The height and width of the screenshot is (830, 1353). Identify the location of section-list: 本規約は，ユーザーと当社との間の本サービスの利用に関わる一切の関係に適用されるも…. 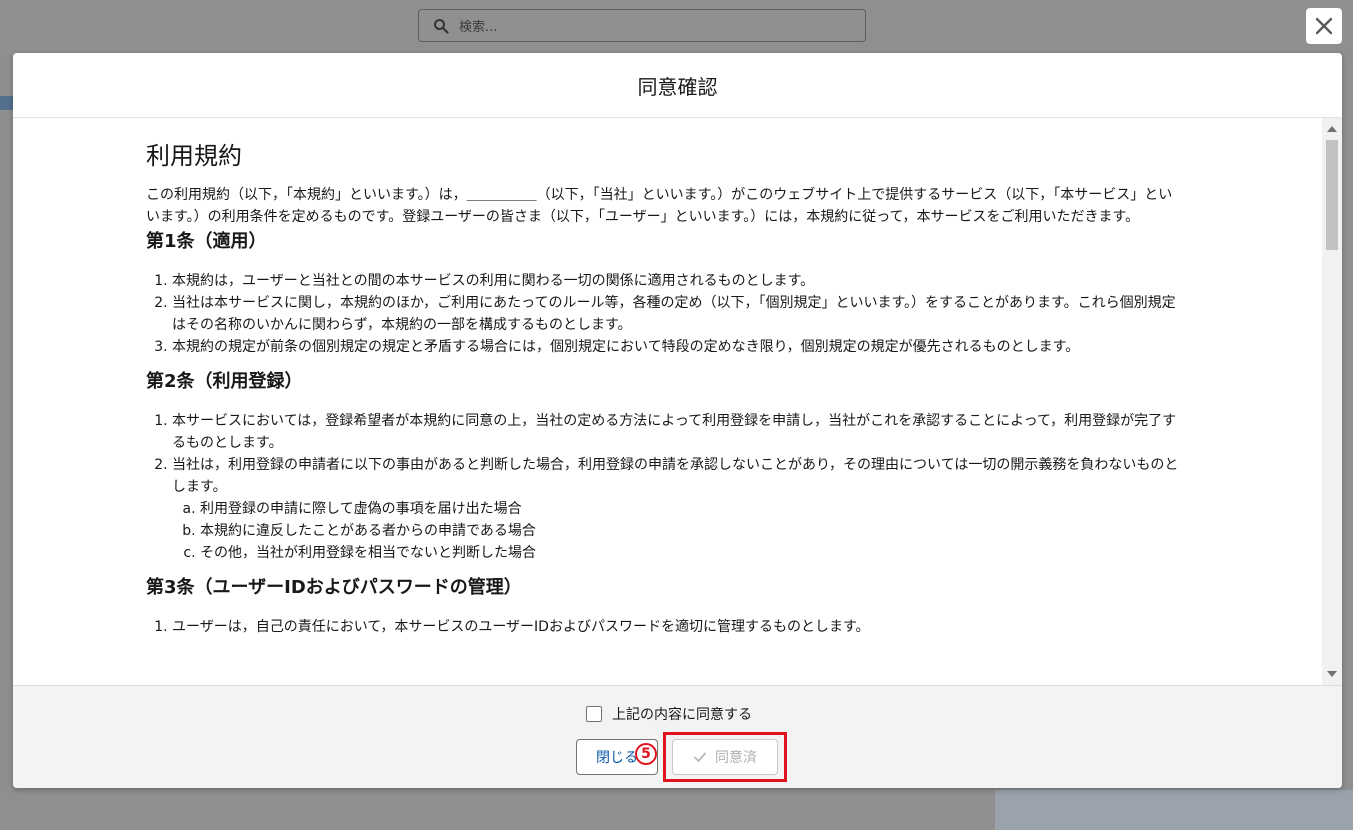
(666, 314).